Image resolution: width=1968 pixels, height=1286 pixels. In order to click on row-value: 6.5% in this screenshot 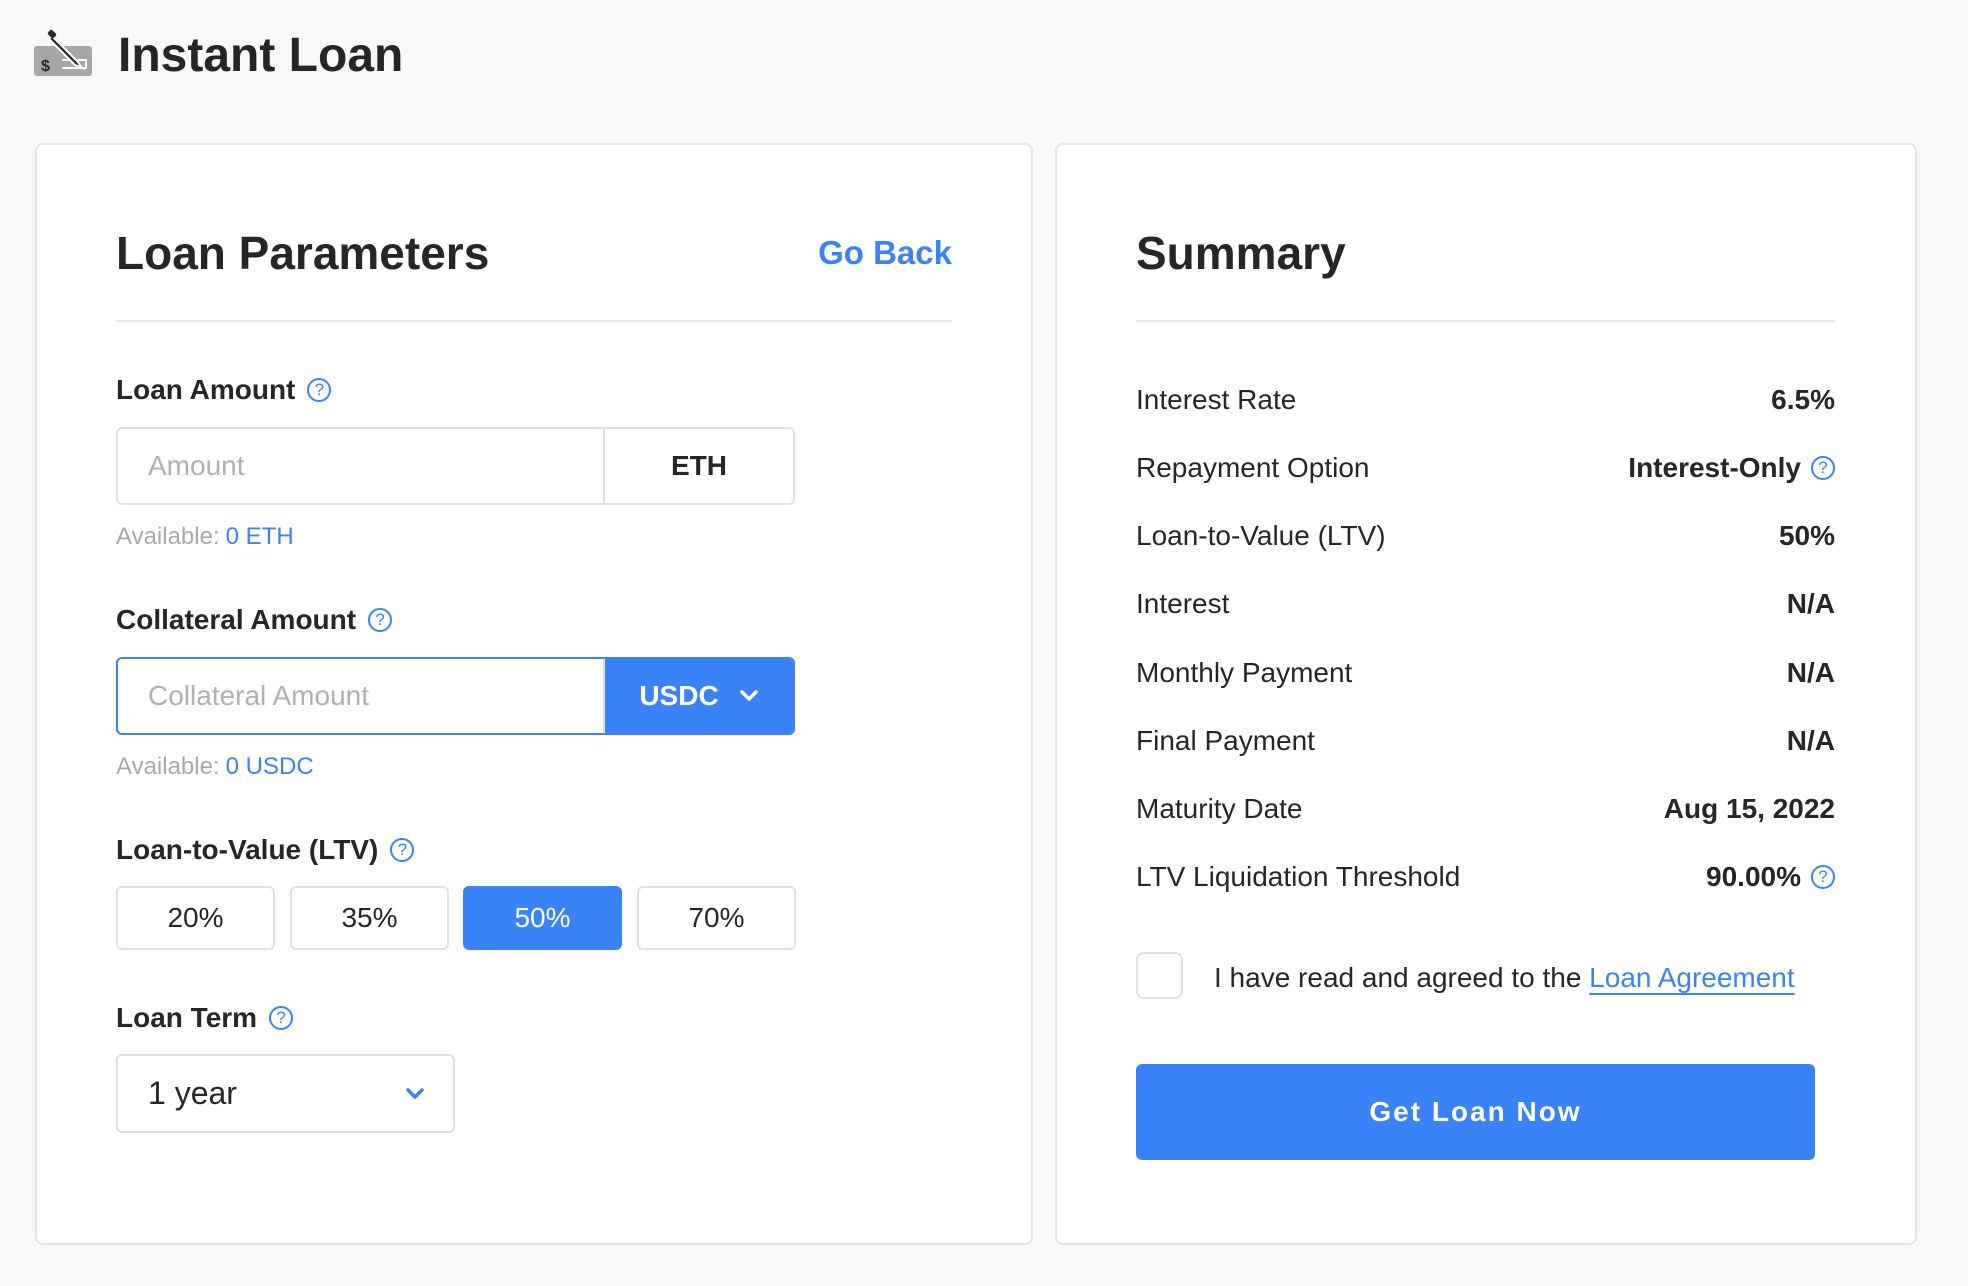, I will do `click(1803, 399)`.